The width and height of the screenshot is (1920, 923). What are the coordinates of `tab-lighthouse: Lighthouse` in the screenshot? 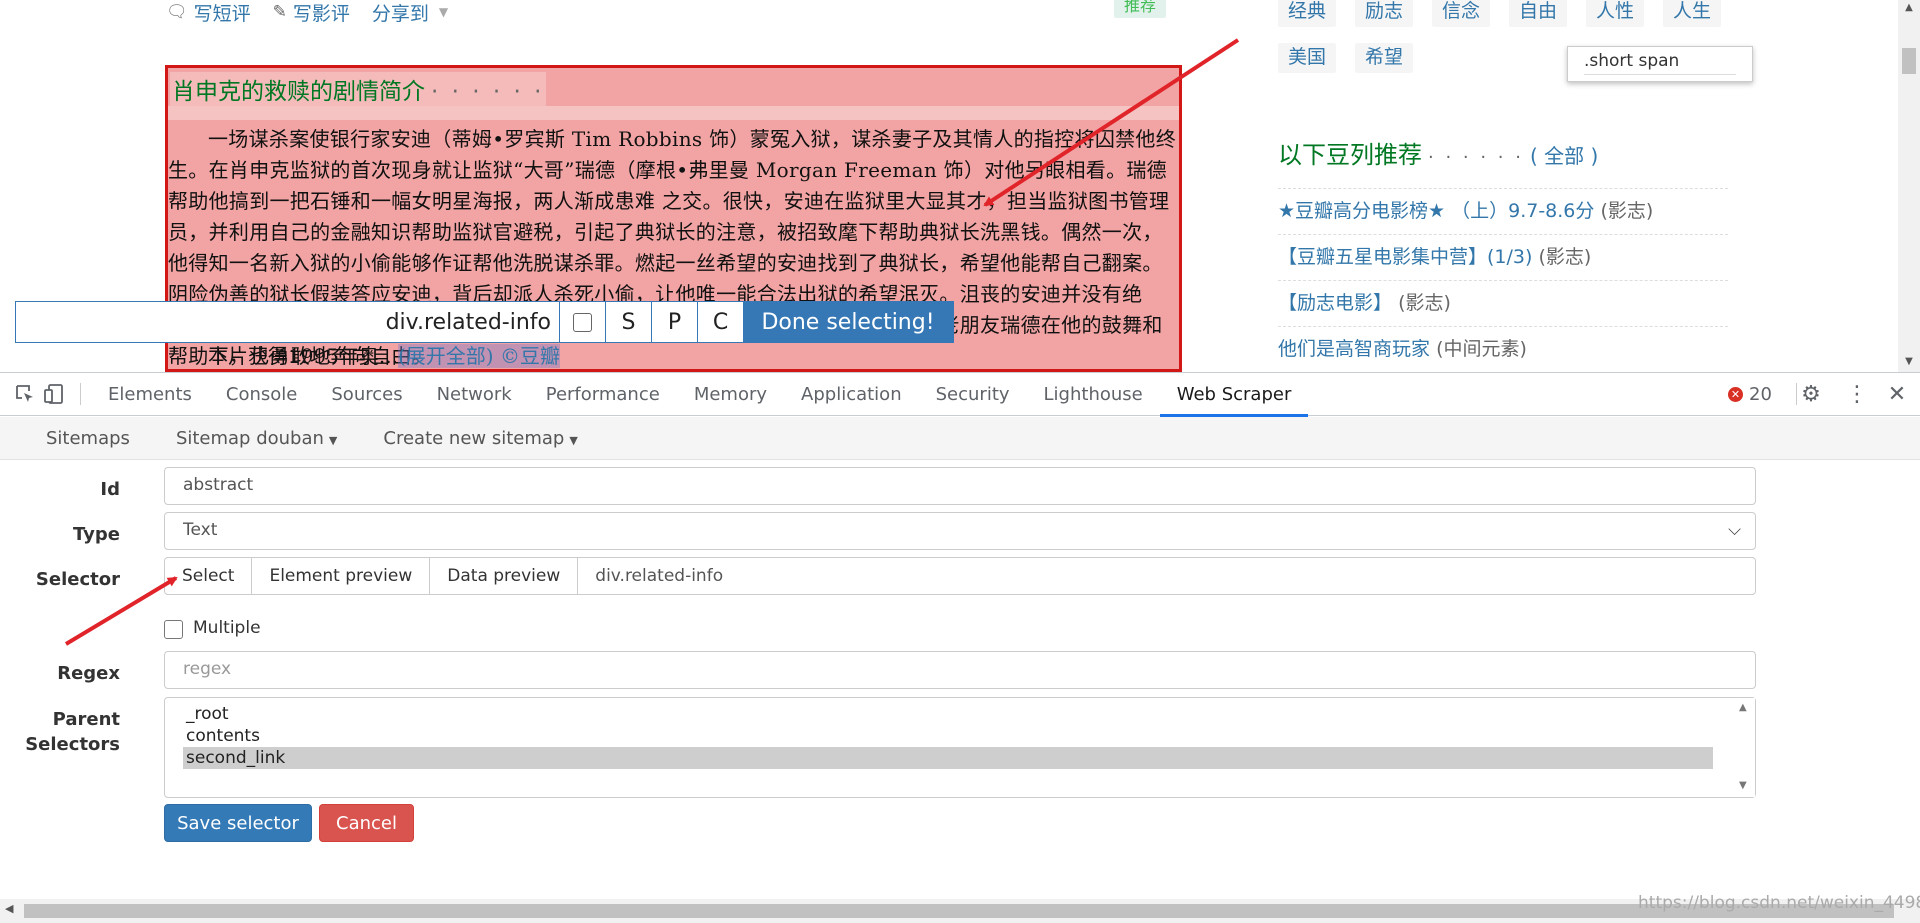 It's located at (1093, 394).